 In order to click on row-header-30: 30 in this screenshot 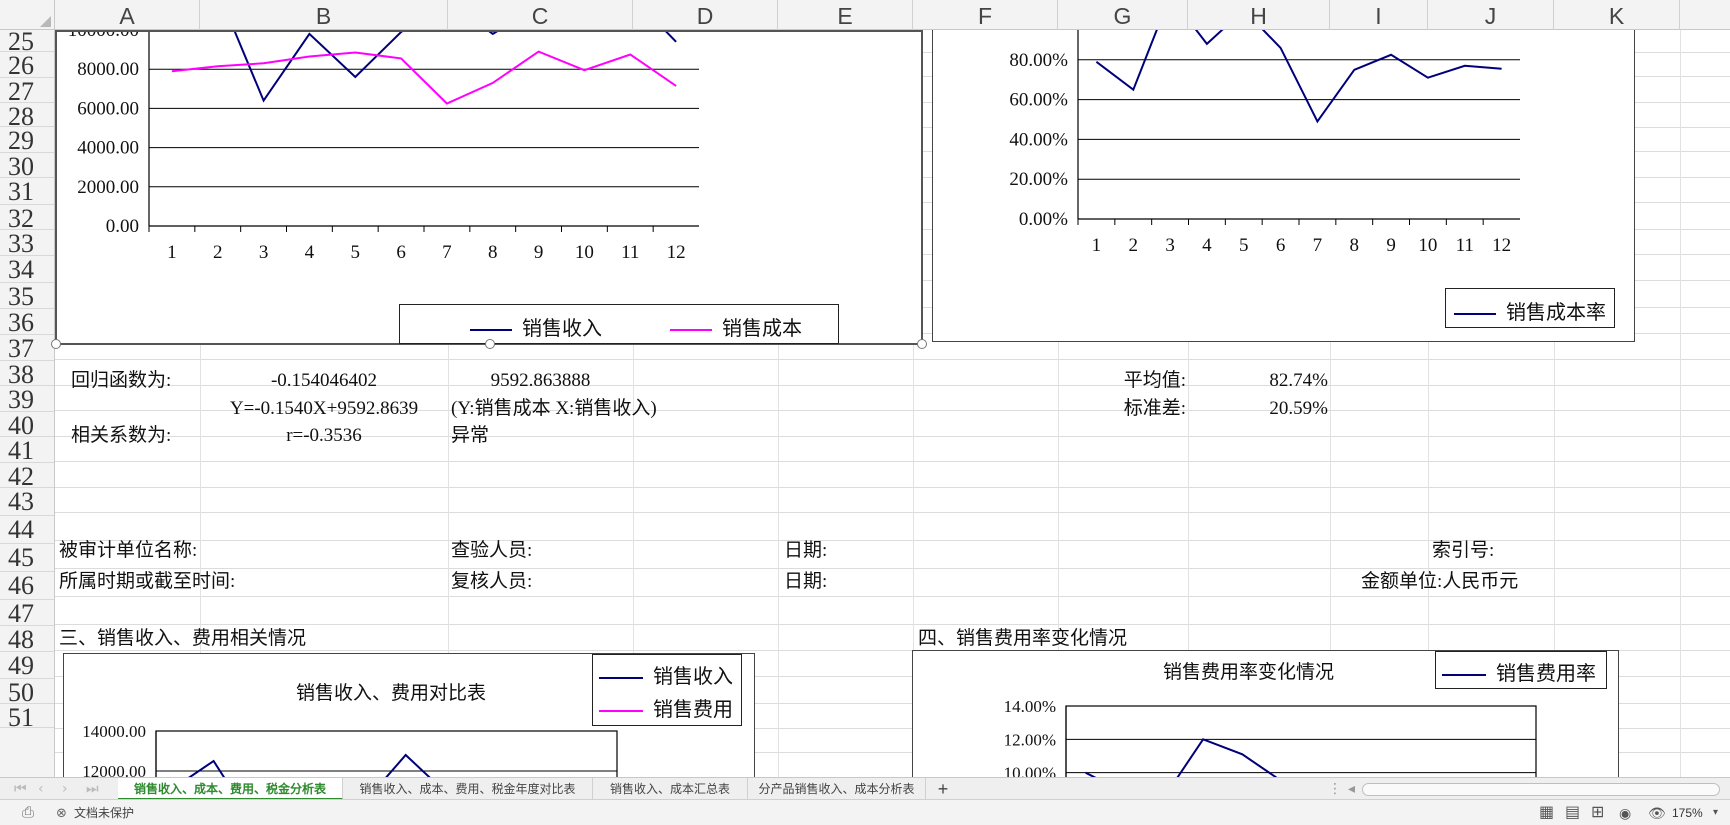, I will do `click(27, 167)`.